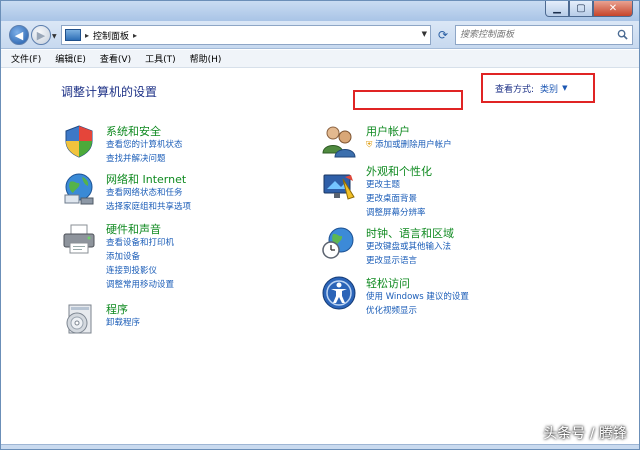 The height and width of the screenshot is (450, 640). I want to click on search-icon, so click(622, 34).